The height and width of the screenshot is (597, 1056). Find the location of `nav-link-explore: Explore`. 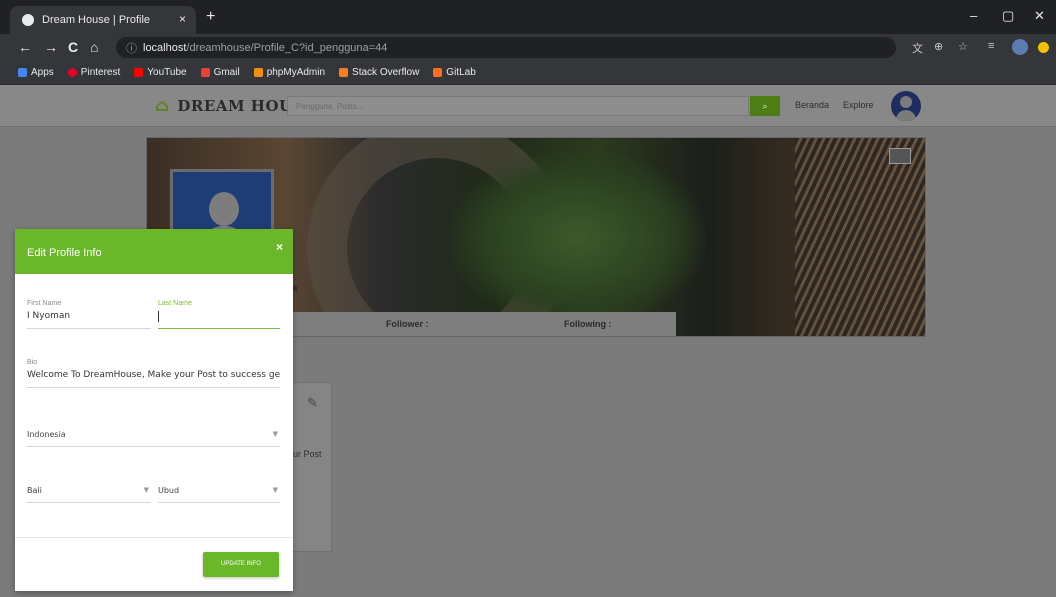

nav-link-explore: Explore is located at coordinates (858, 105).